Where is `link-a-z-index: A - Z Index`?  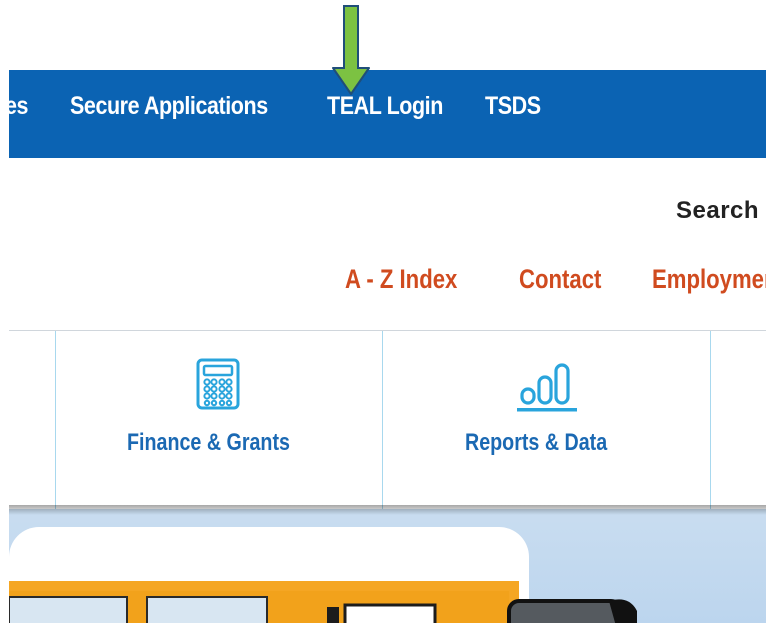
link-a-z-index: A - Z Index is located at coordinates (401, 279).